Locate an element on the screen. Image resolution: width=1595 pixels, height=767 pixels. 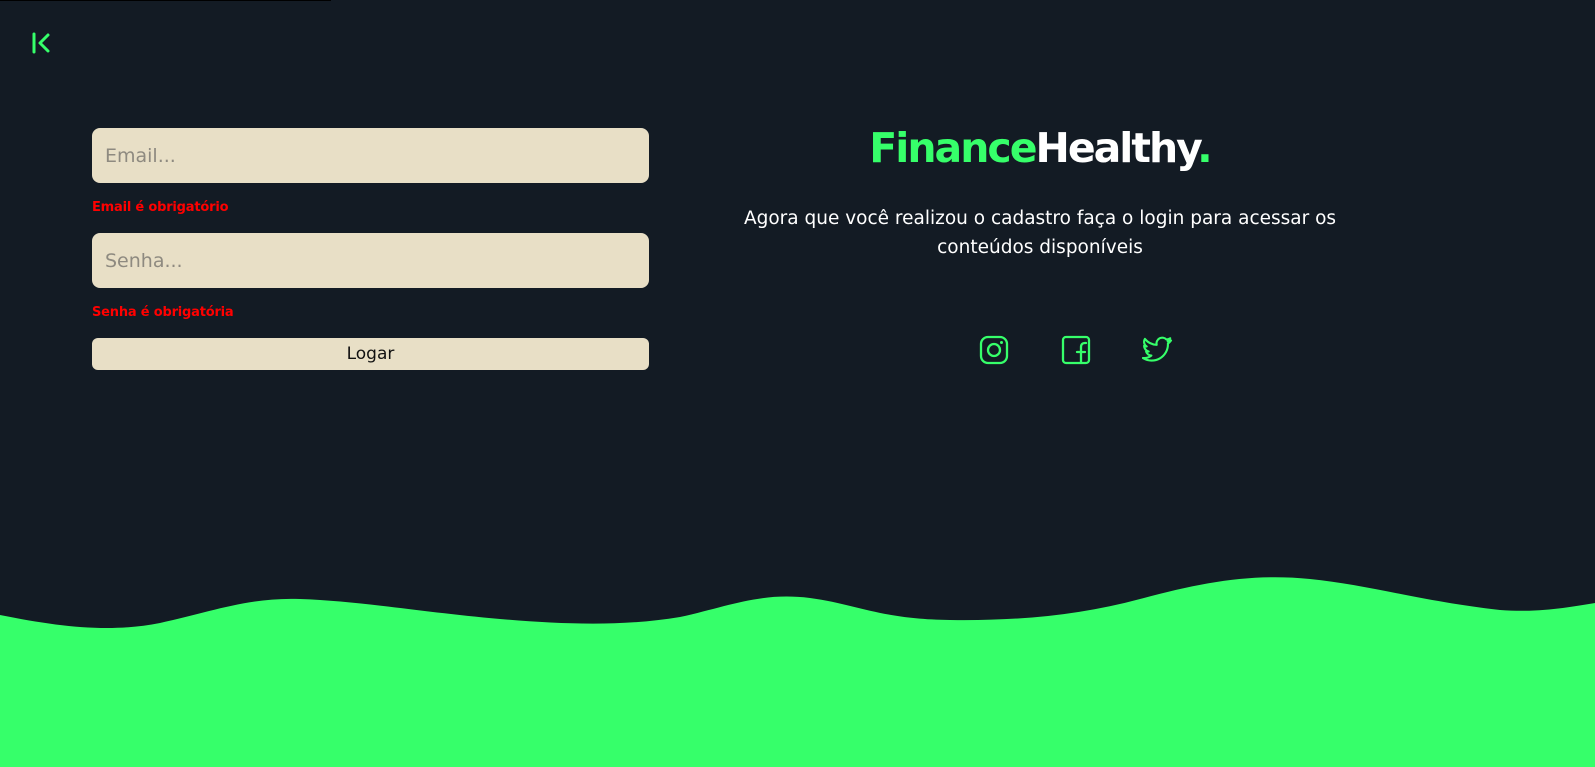
back-button is located at coordinates (41, 43).